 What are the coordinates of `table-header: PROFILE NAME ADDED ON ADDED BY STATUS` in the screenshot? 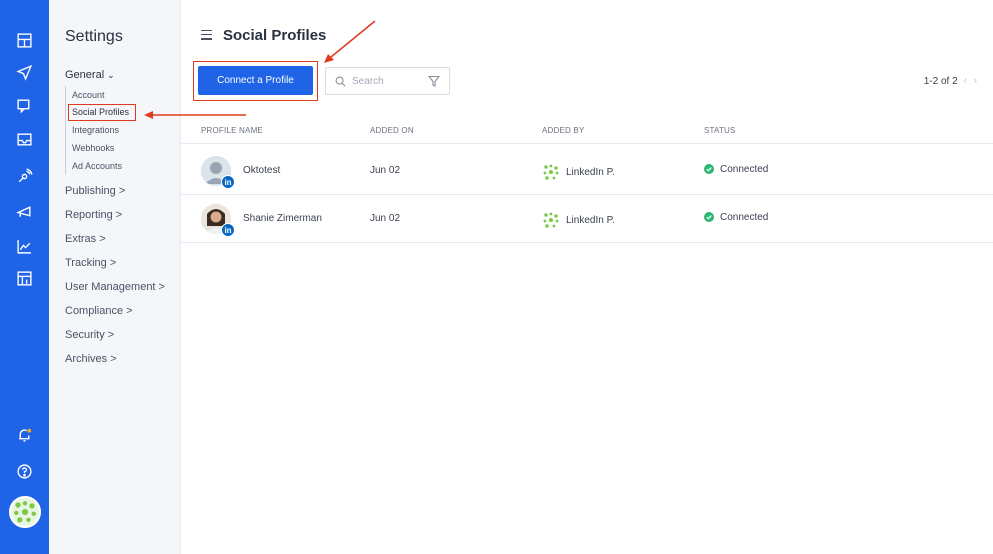 It's located at (587, 132).